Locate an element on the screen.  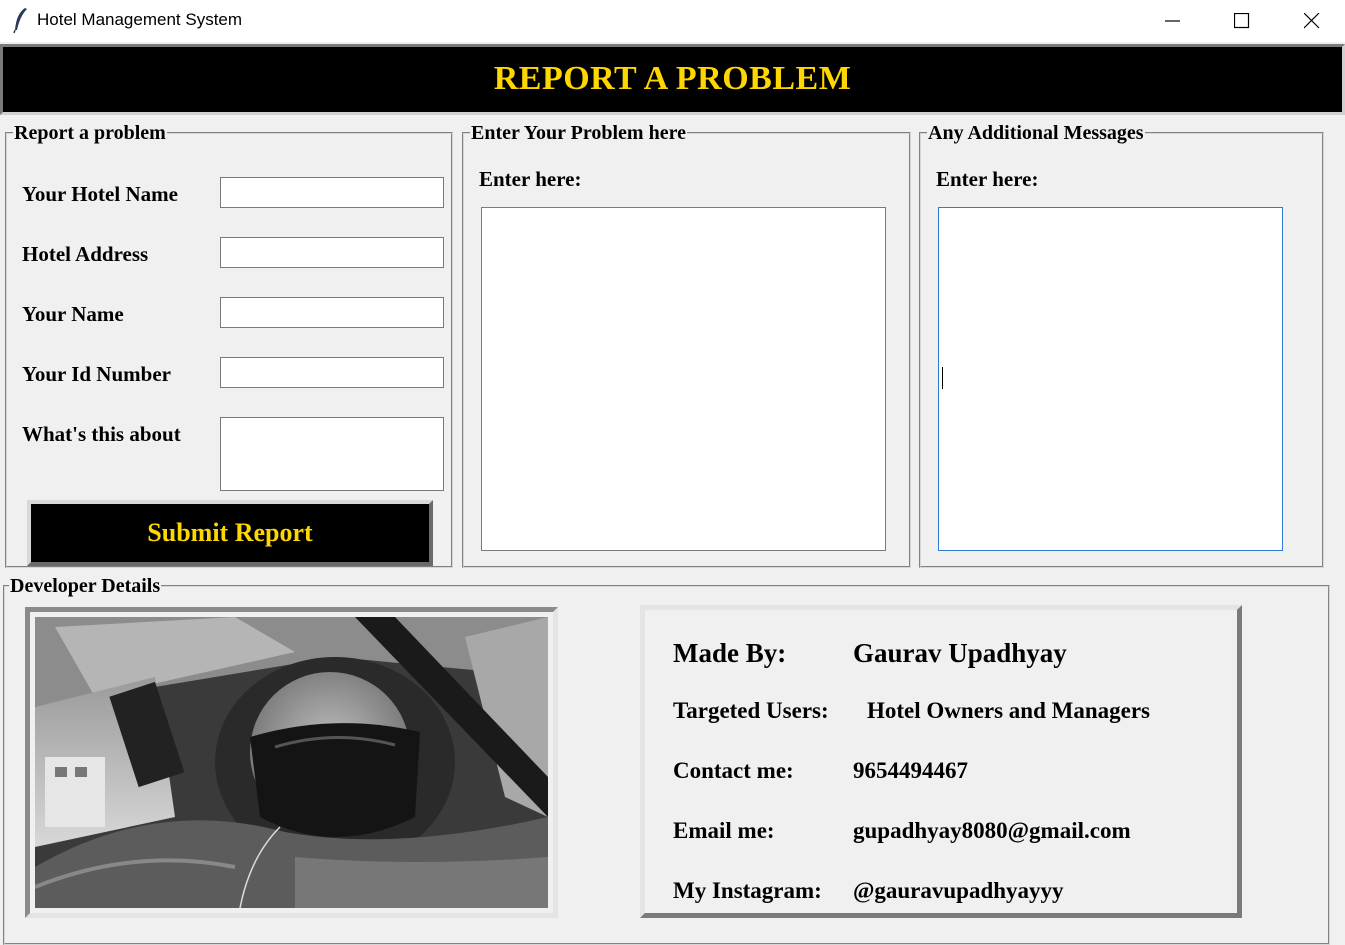
your-name-input is located at coordinates (332, 312).